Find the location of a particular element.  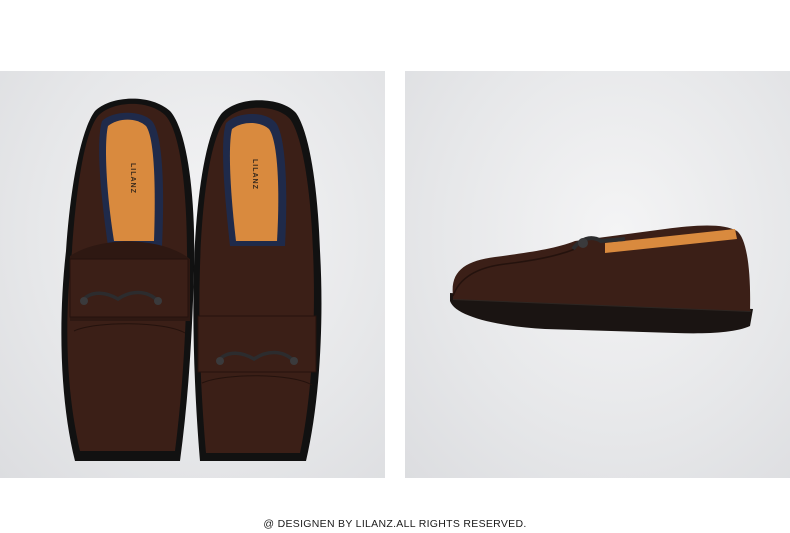

insole-logo-left: LILANZ is located at coordinates (132, 178).